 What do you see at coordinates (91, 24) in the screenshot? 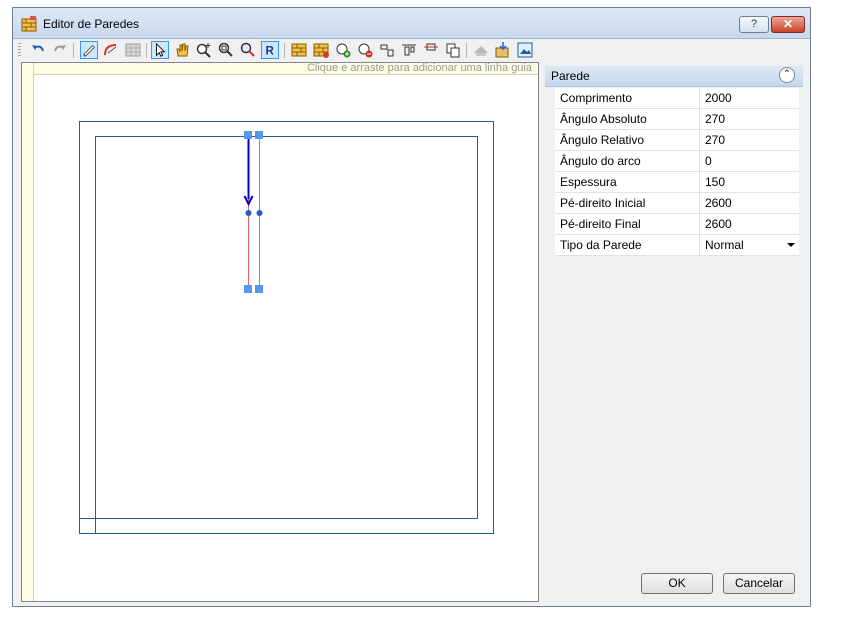
I see `window-title: Editor de Paredes` at bounding box center [91, 24].